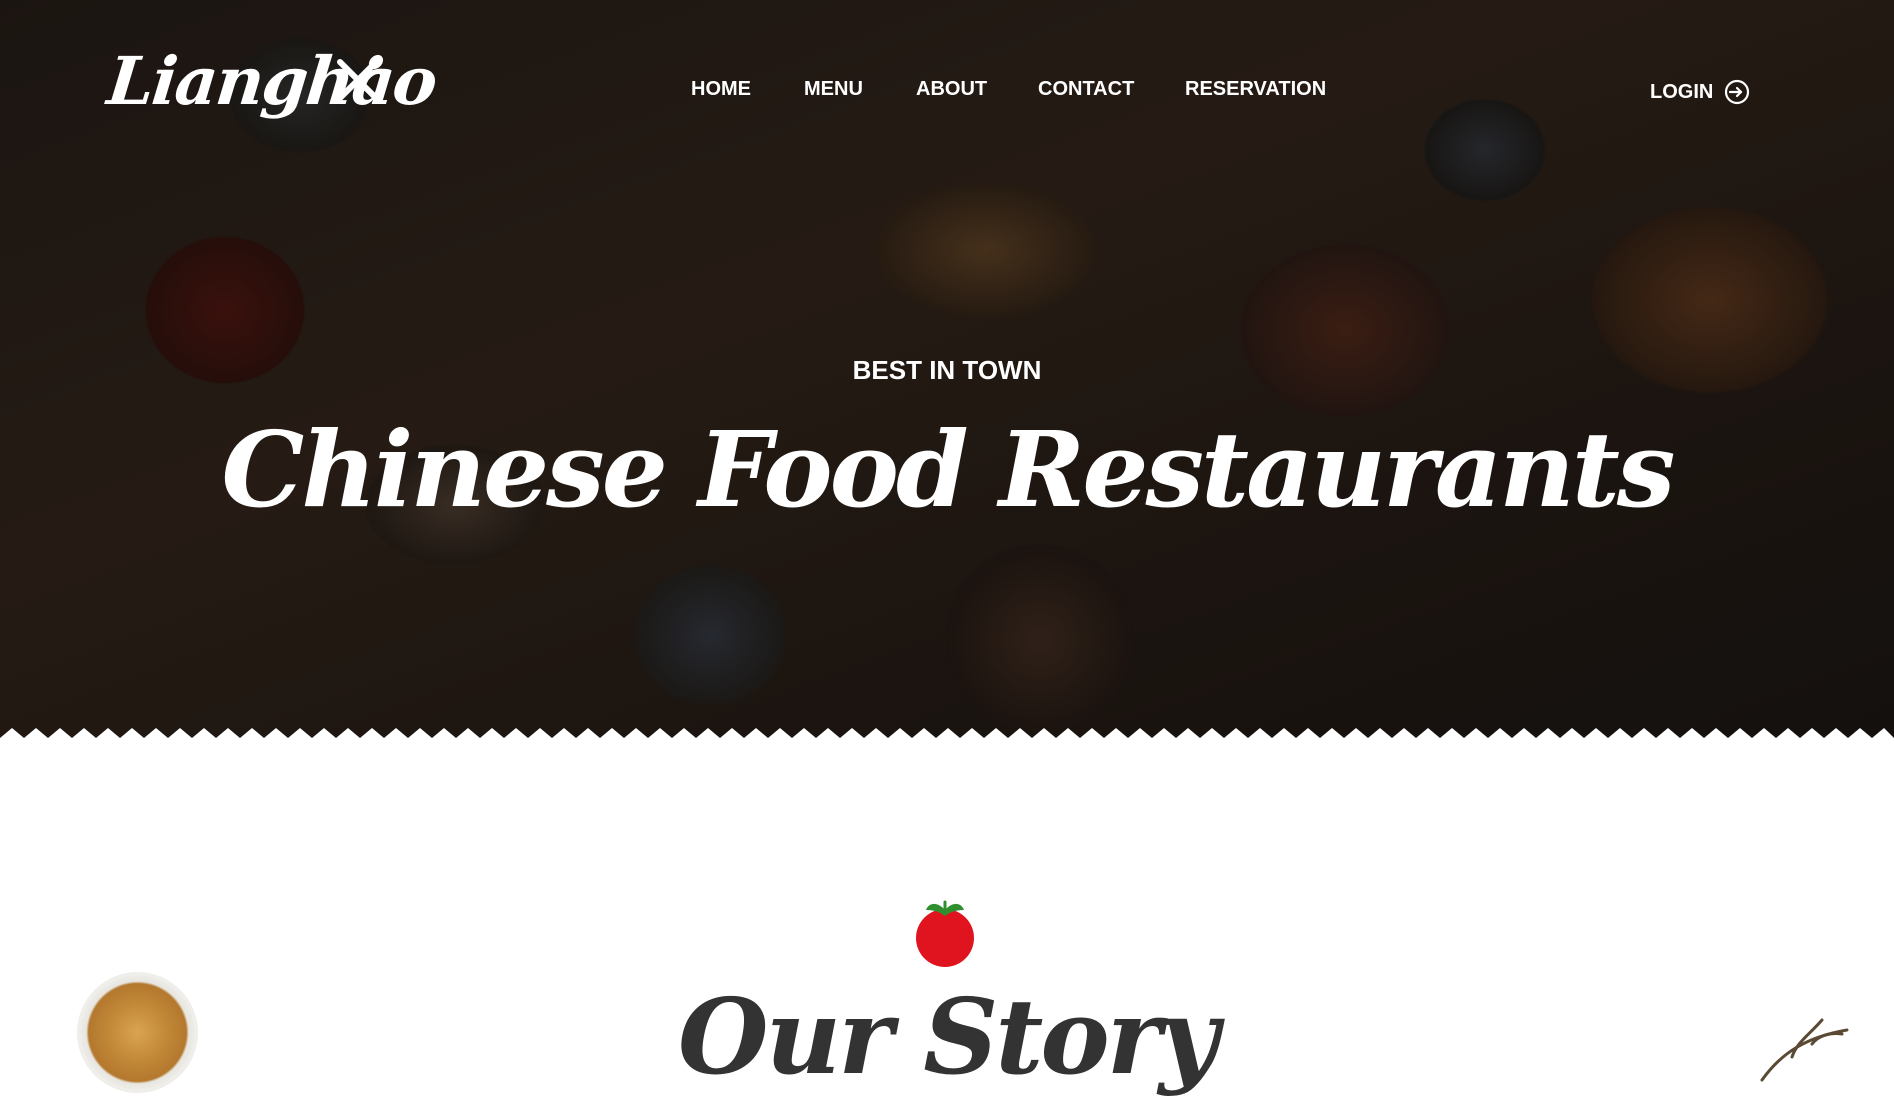 This screenshot has height=1098, width=1894. What do you see at coordinates (1737, 92) in the screenshot?
I see `login-arrow-icon` at bounding box center [1737, 92].